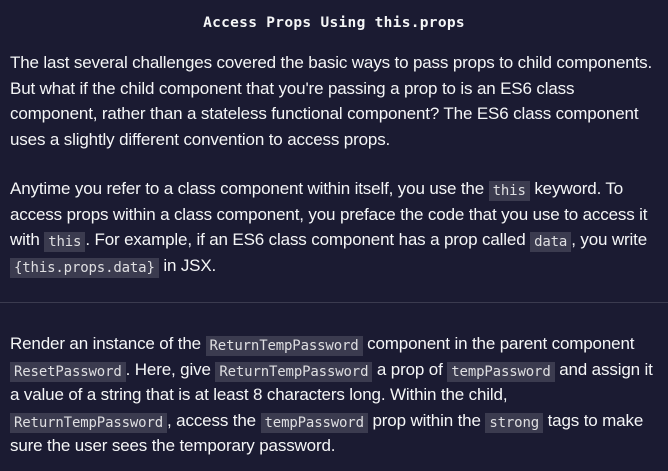 This screenshot has width=668, height=471. What do you see at coordinates (84, 267) in the screenshot?
I see `inline-code-this-props-data: {this.props.data}` at bounding box center [84, 267].